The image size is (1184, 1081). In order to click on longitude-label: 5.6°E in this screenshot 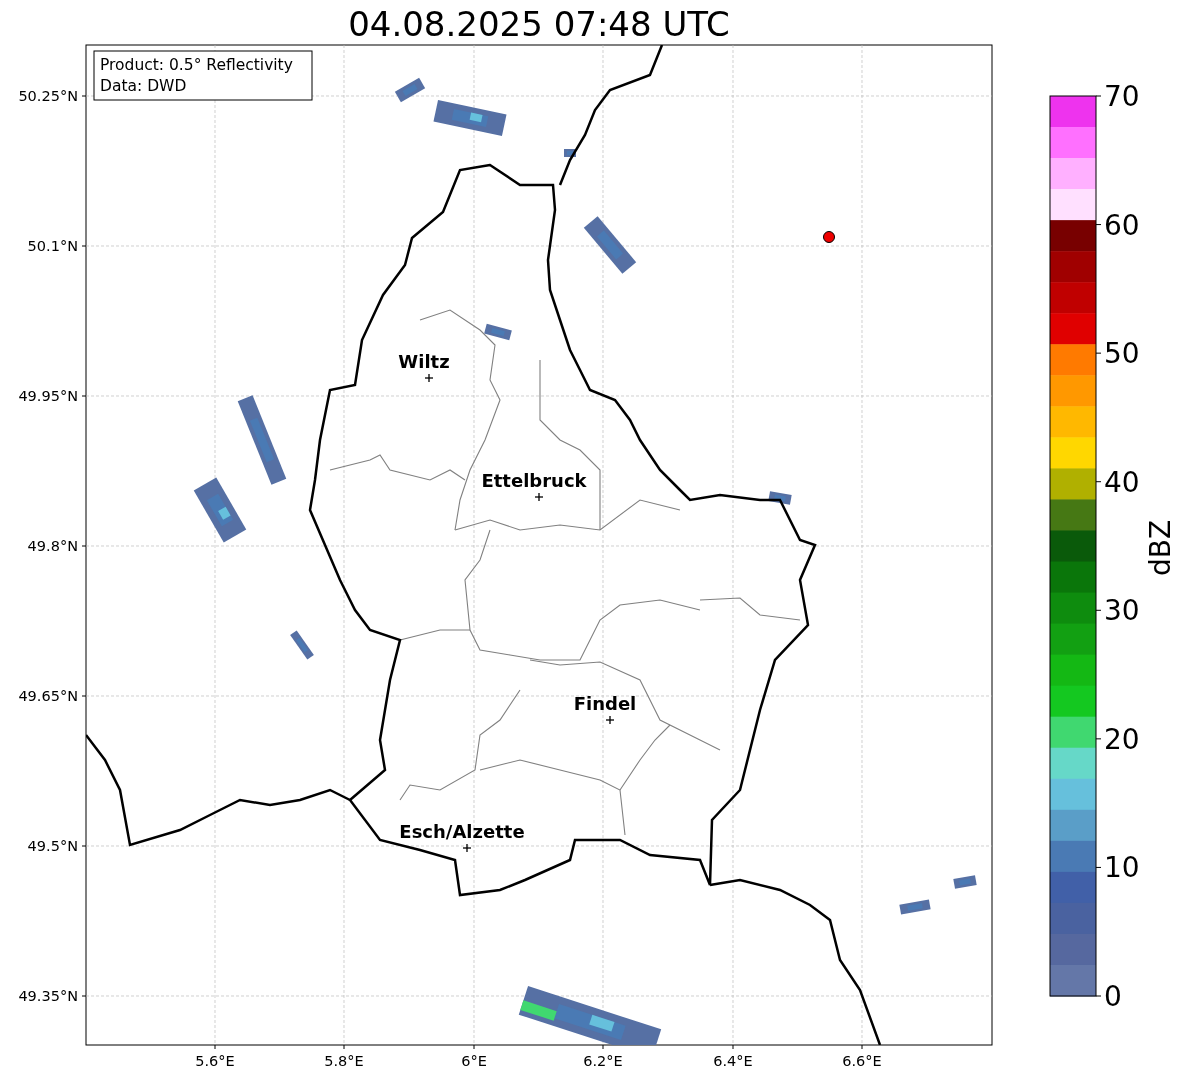, I will do `click(215, 1061)`.